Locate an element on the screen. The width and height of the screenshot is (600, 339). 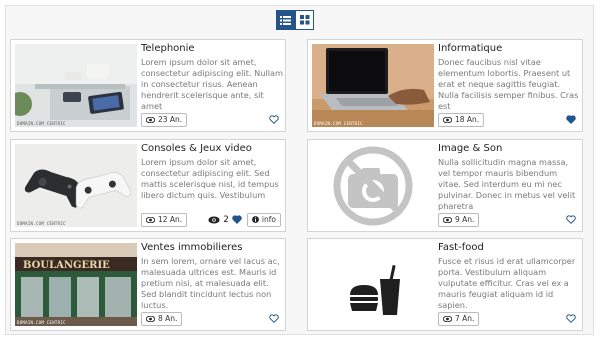
views-badge: 7 An. is located at coordinates (459, 318).